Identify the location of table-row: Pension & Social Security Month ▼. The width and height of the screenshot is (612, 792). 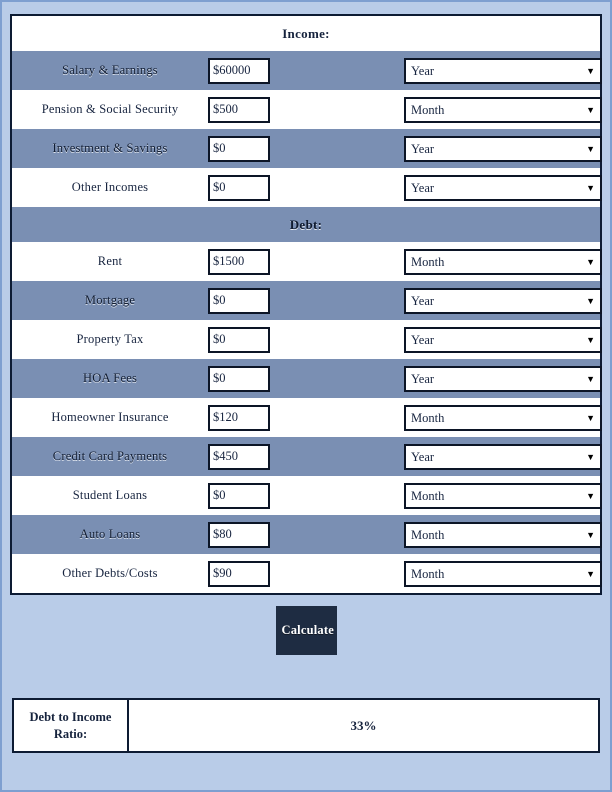
(307, 109).